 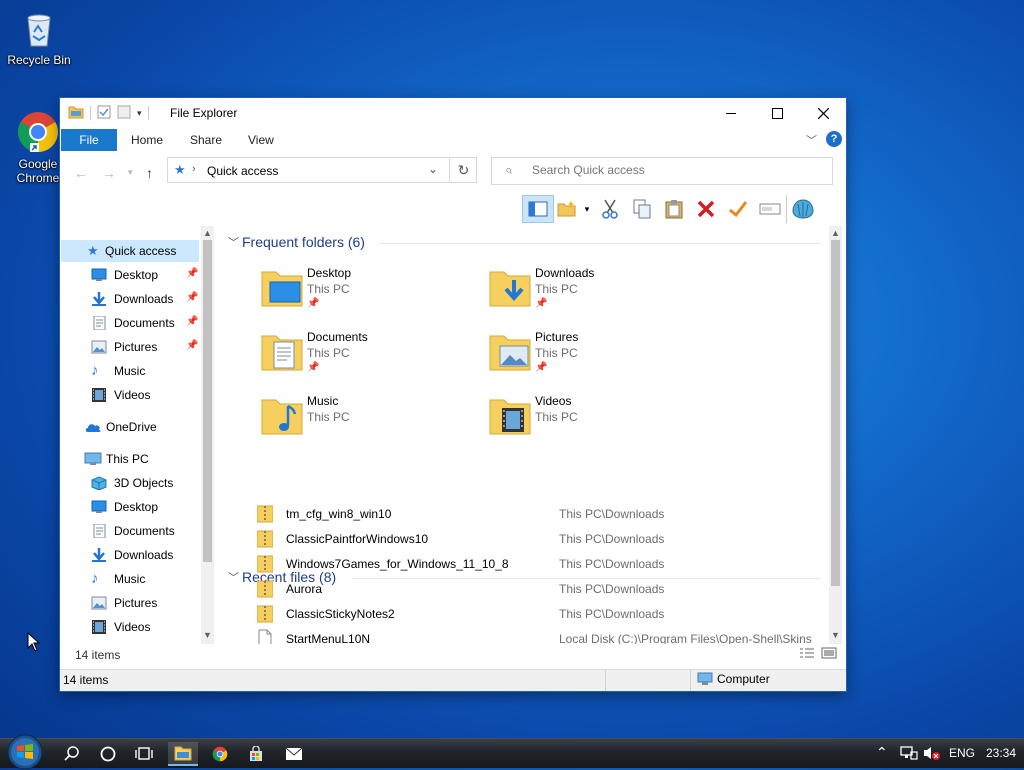 I want to click on quick-access-star-icon: ★, so click(x=180, y=169).